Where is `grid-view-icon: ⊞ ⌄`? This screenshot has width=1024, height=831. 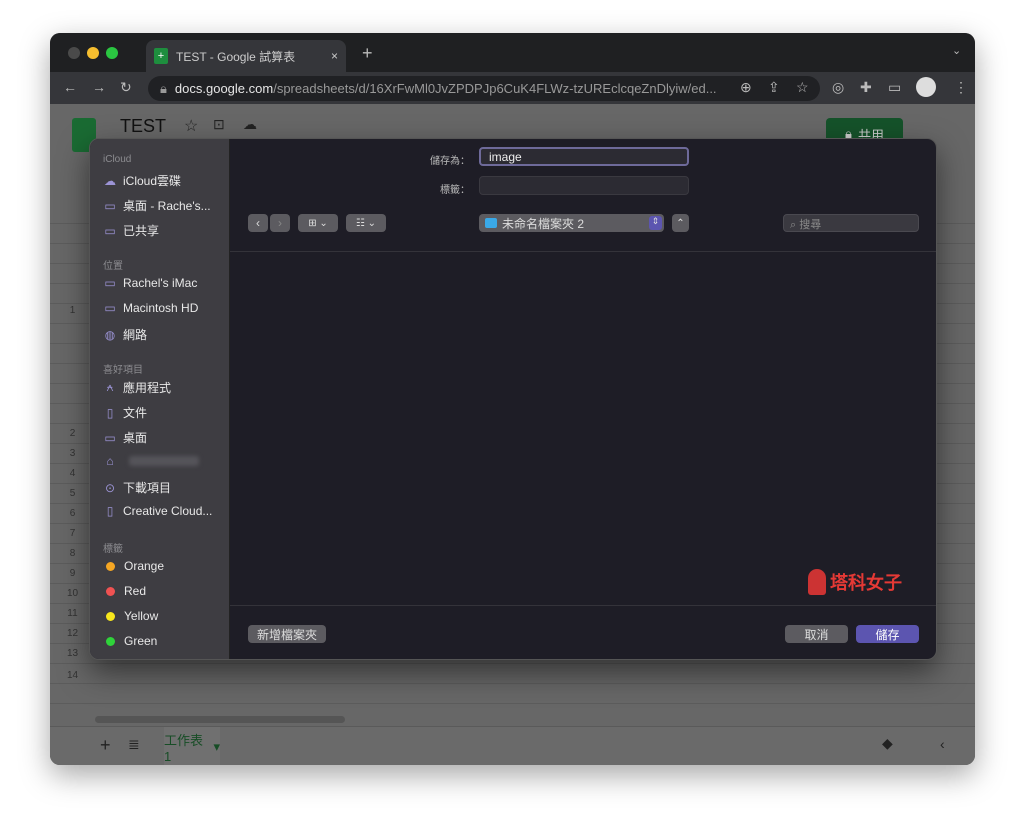 grid-view-icon: ⊞ ⌄ is located at coordinates (318, 223).